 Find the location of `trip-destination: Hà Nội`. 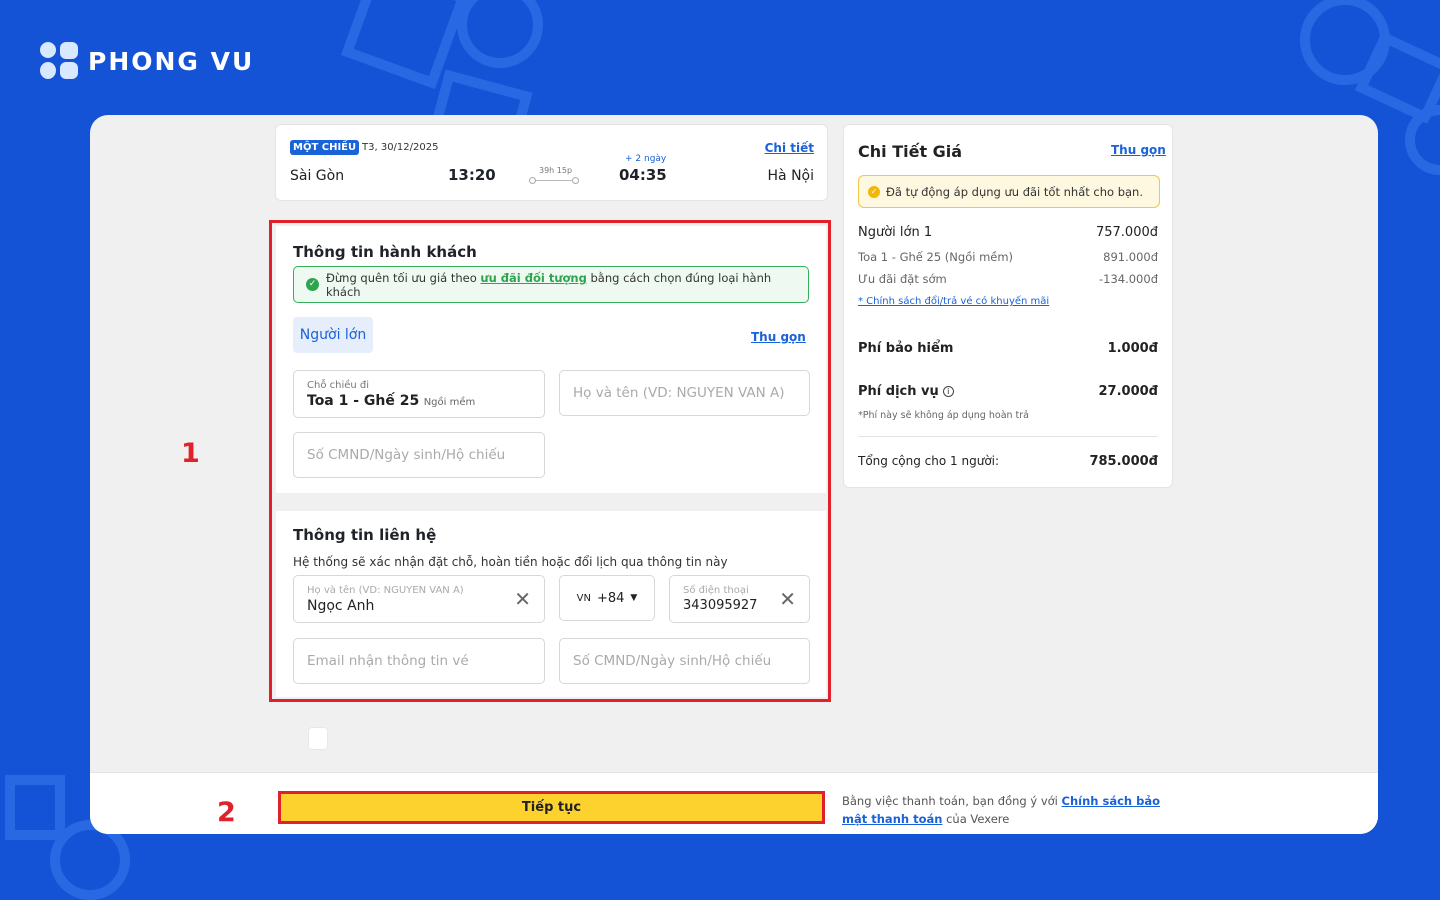

trip-destination: Hà Nội is located at coordinates (790, 176).